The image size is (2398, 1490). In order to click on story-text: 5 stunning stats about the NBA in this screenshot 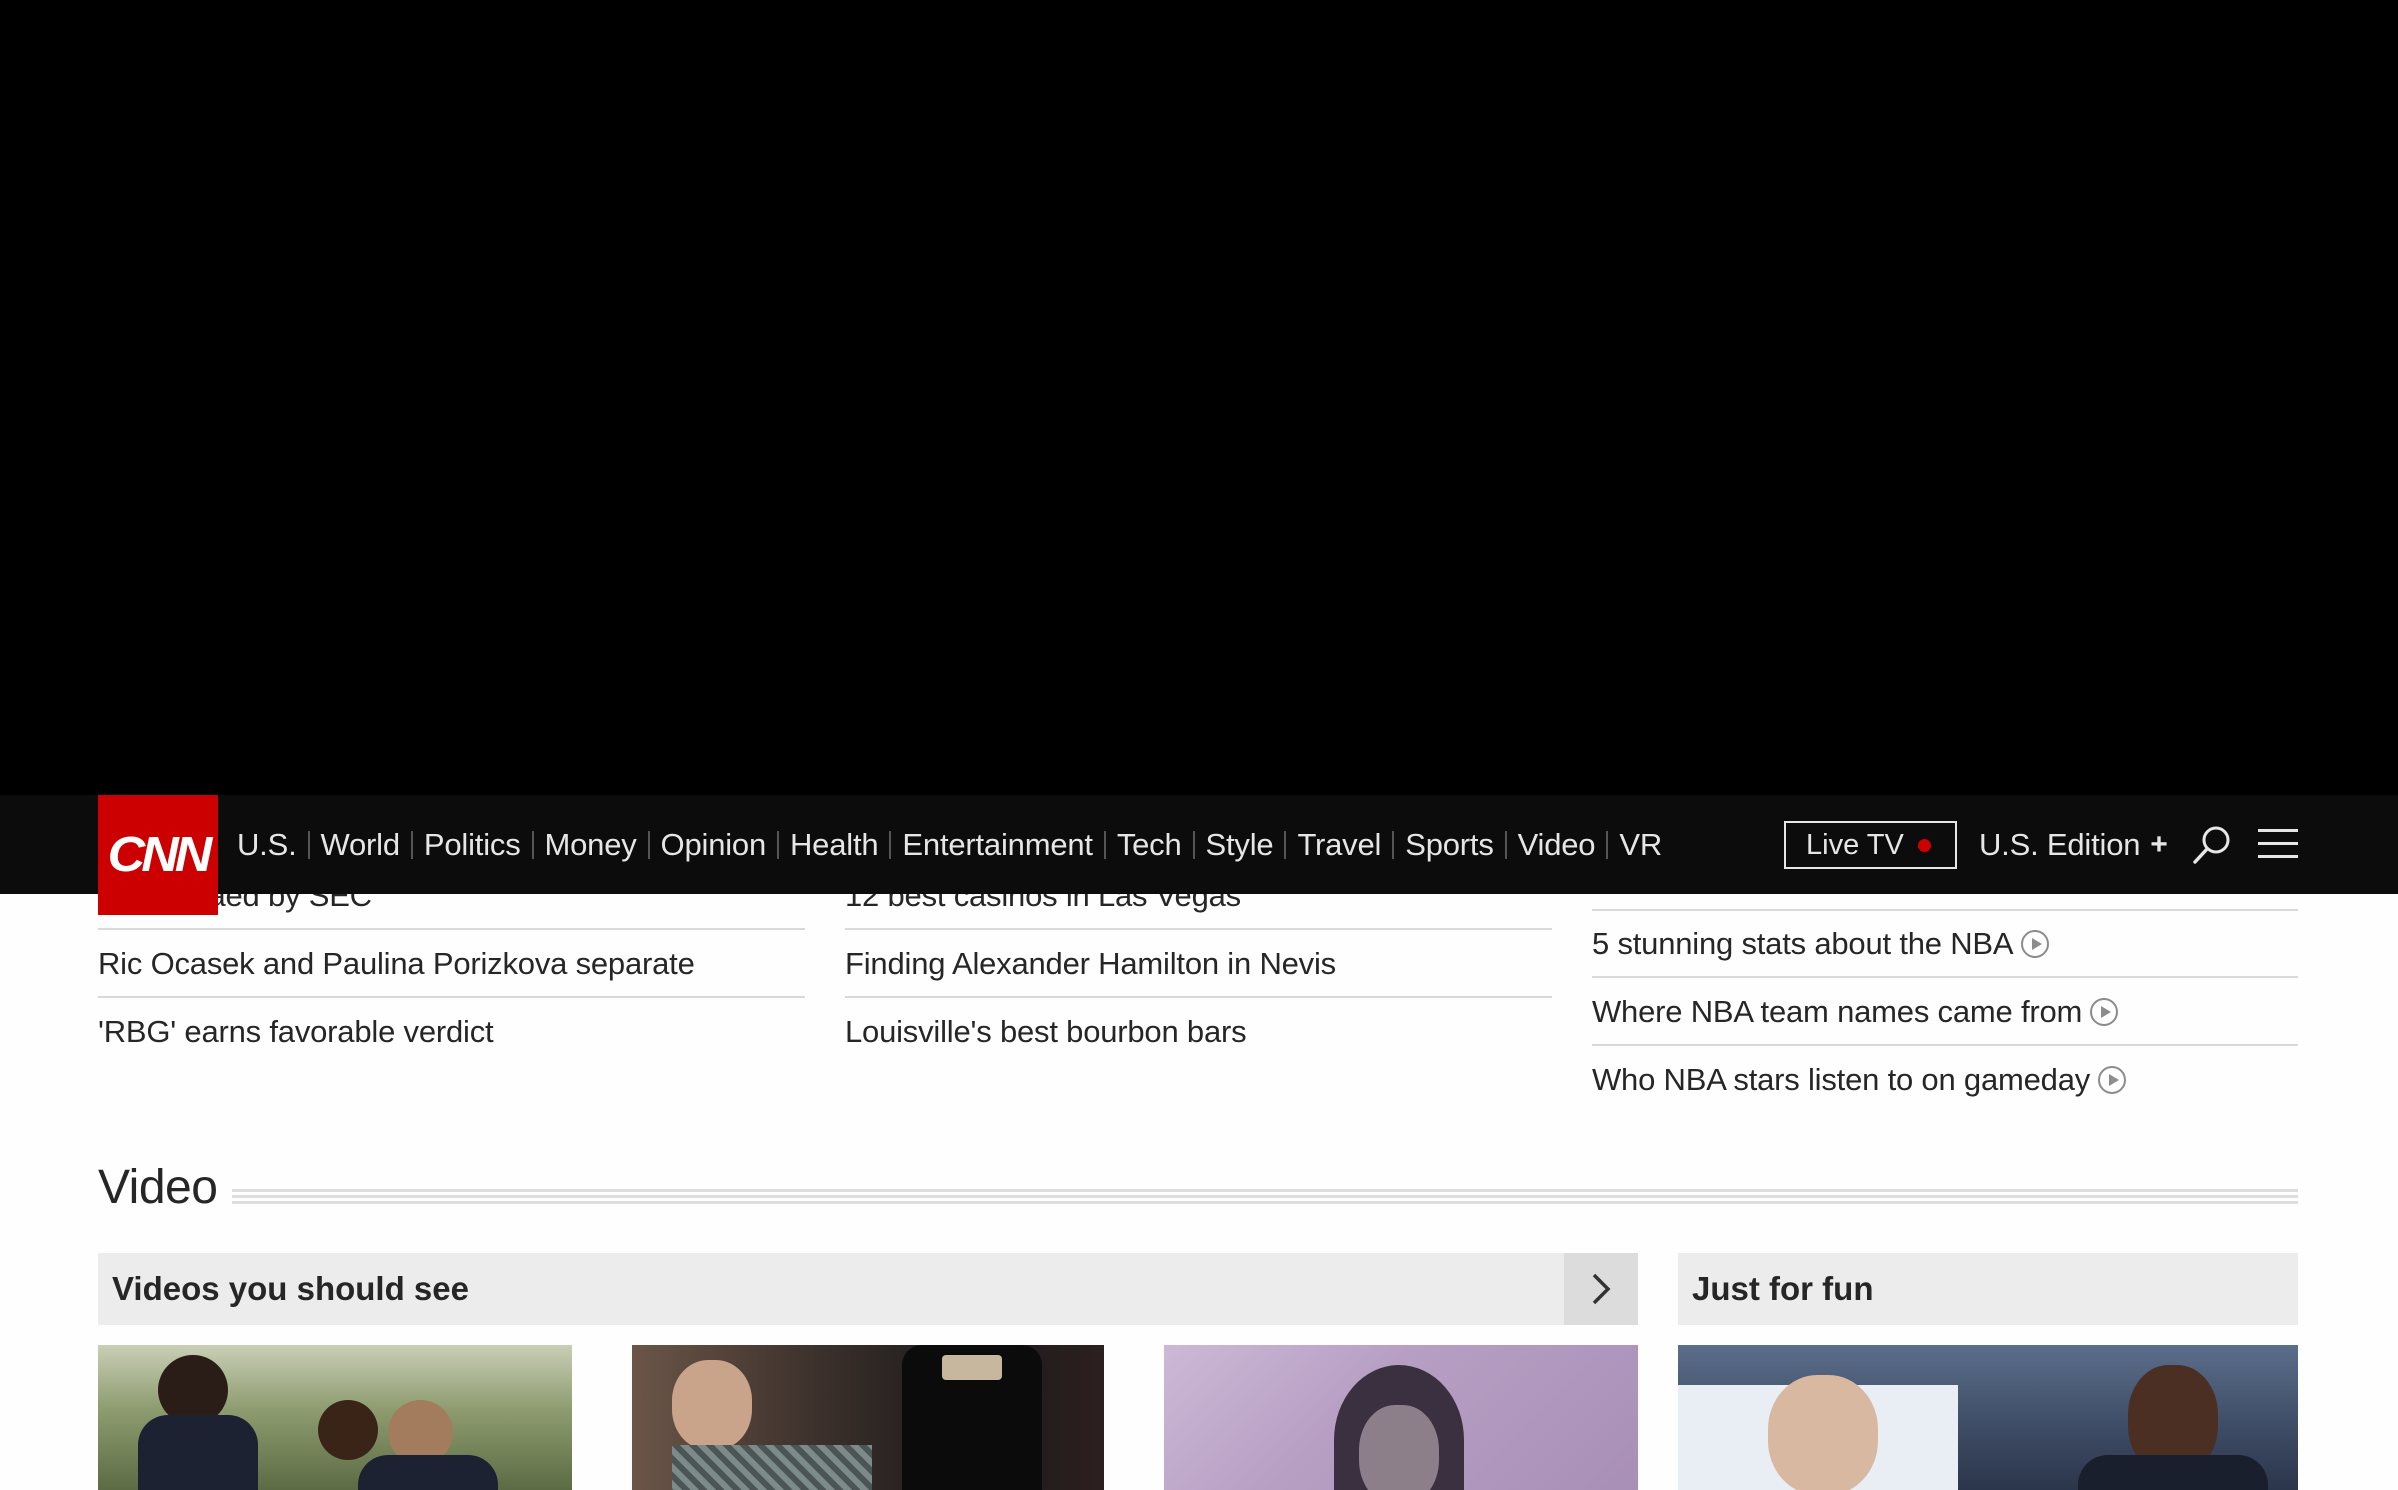, I will do `click(1803, 943)`.